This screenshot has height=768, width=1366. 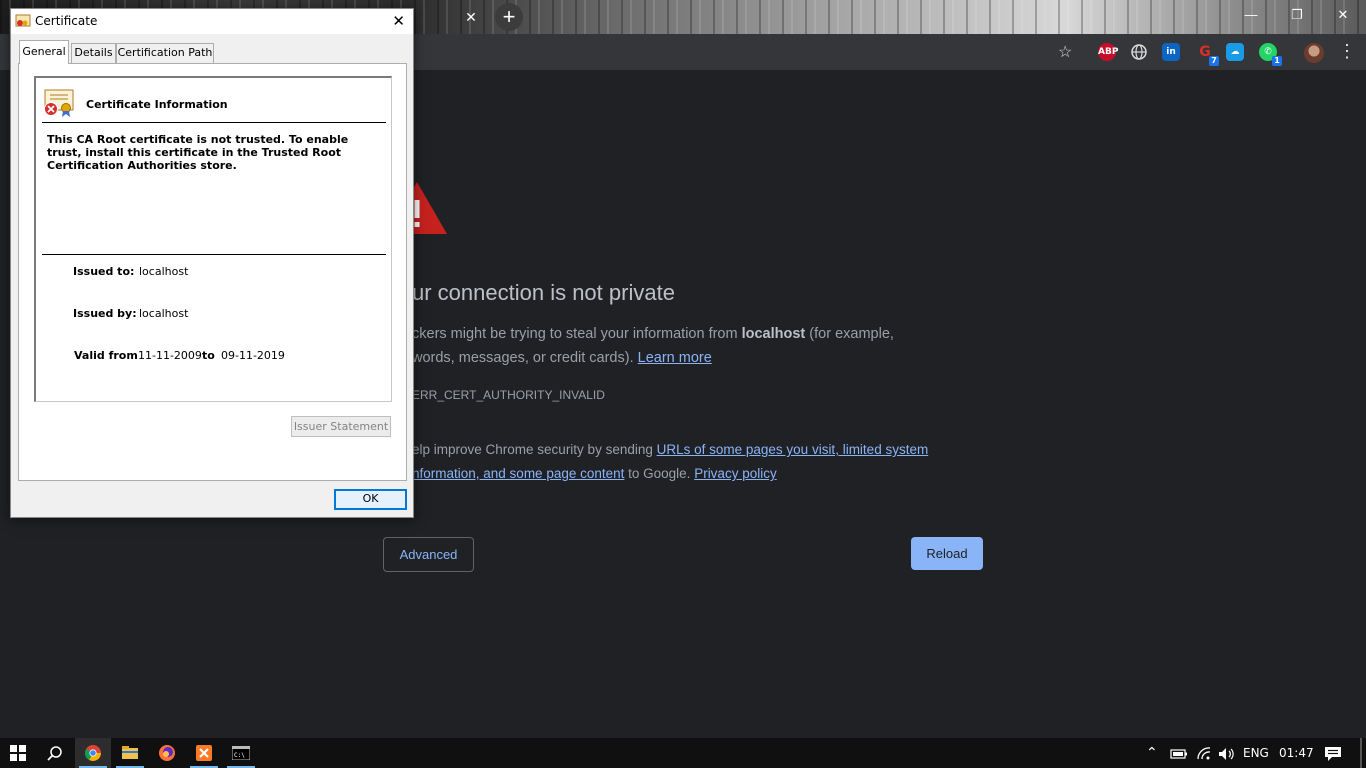 What do you see at coordinates (204, 753) in the screenshot?
I see `xampp-taskbar-icon` at bounding box center [204, 753].